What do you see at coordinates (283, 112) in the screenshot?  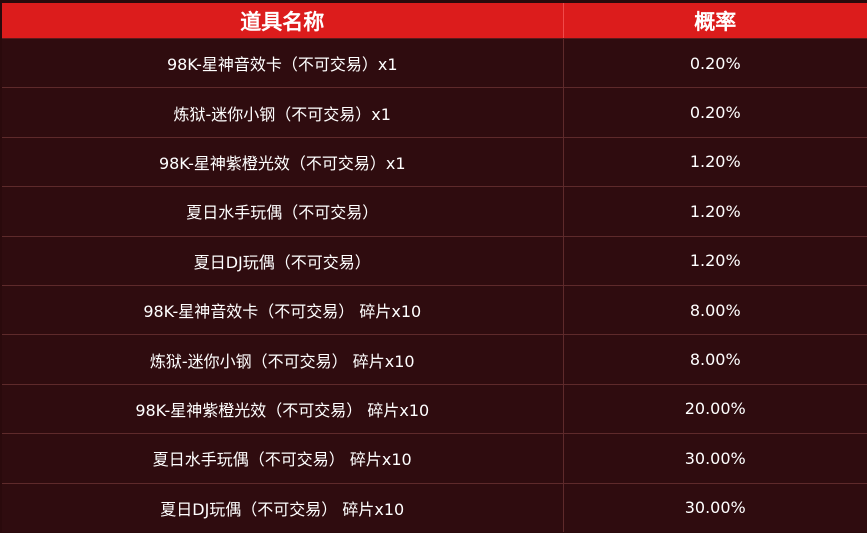 I see `item-name-cell: 炼狱-迷你小钢（不可交易）x1` at bounding box center [283, 112].